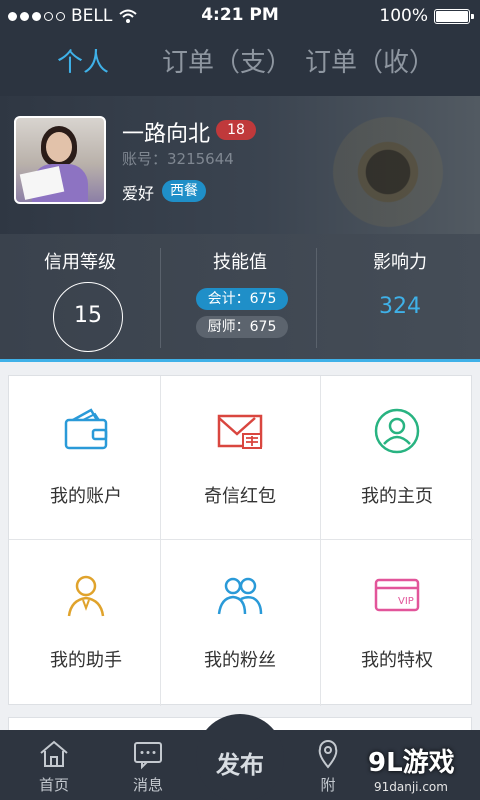 The width and height of the screenshot is (480, 800). Describe the element at coordinates (147, 785) in the screenshot. I see `nav-messages-label: 消息` at that location.